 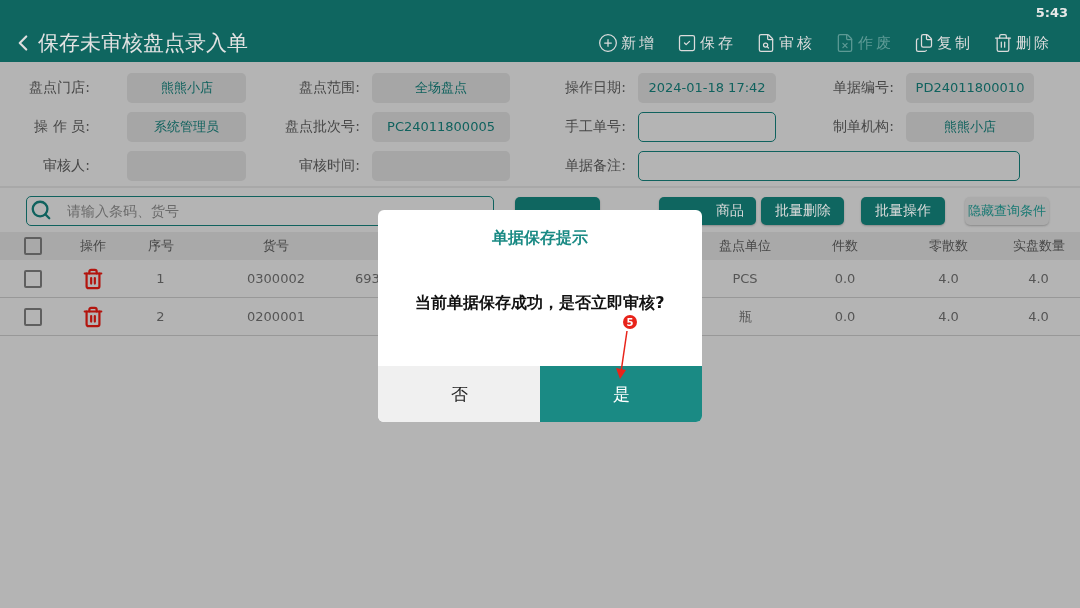 What do you see at coordinates (924, 43) in the screenshot?
I see `copy-icon` at bounding box center [924, 43].